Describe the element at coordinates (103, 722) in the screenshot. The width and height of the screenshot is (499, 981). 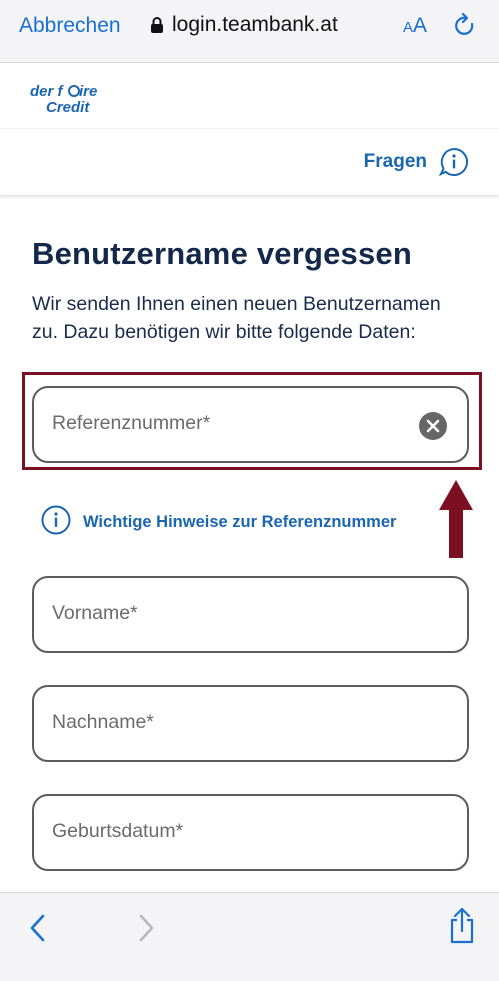
I see `lastname-placeholder: Nachname*` at that location.